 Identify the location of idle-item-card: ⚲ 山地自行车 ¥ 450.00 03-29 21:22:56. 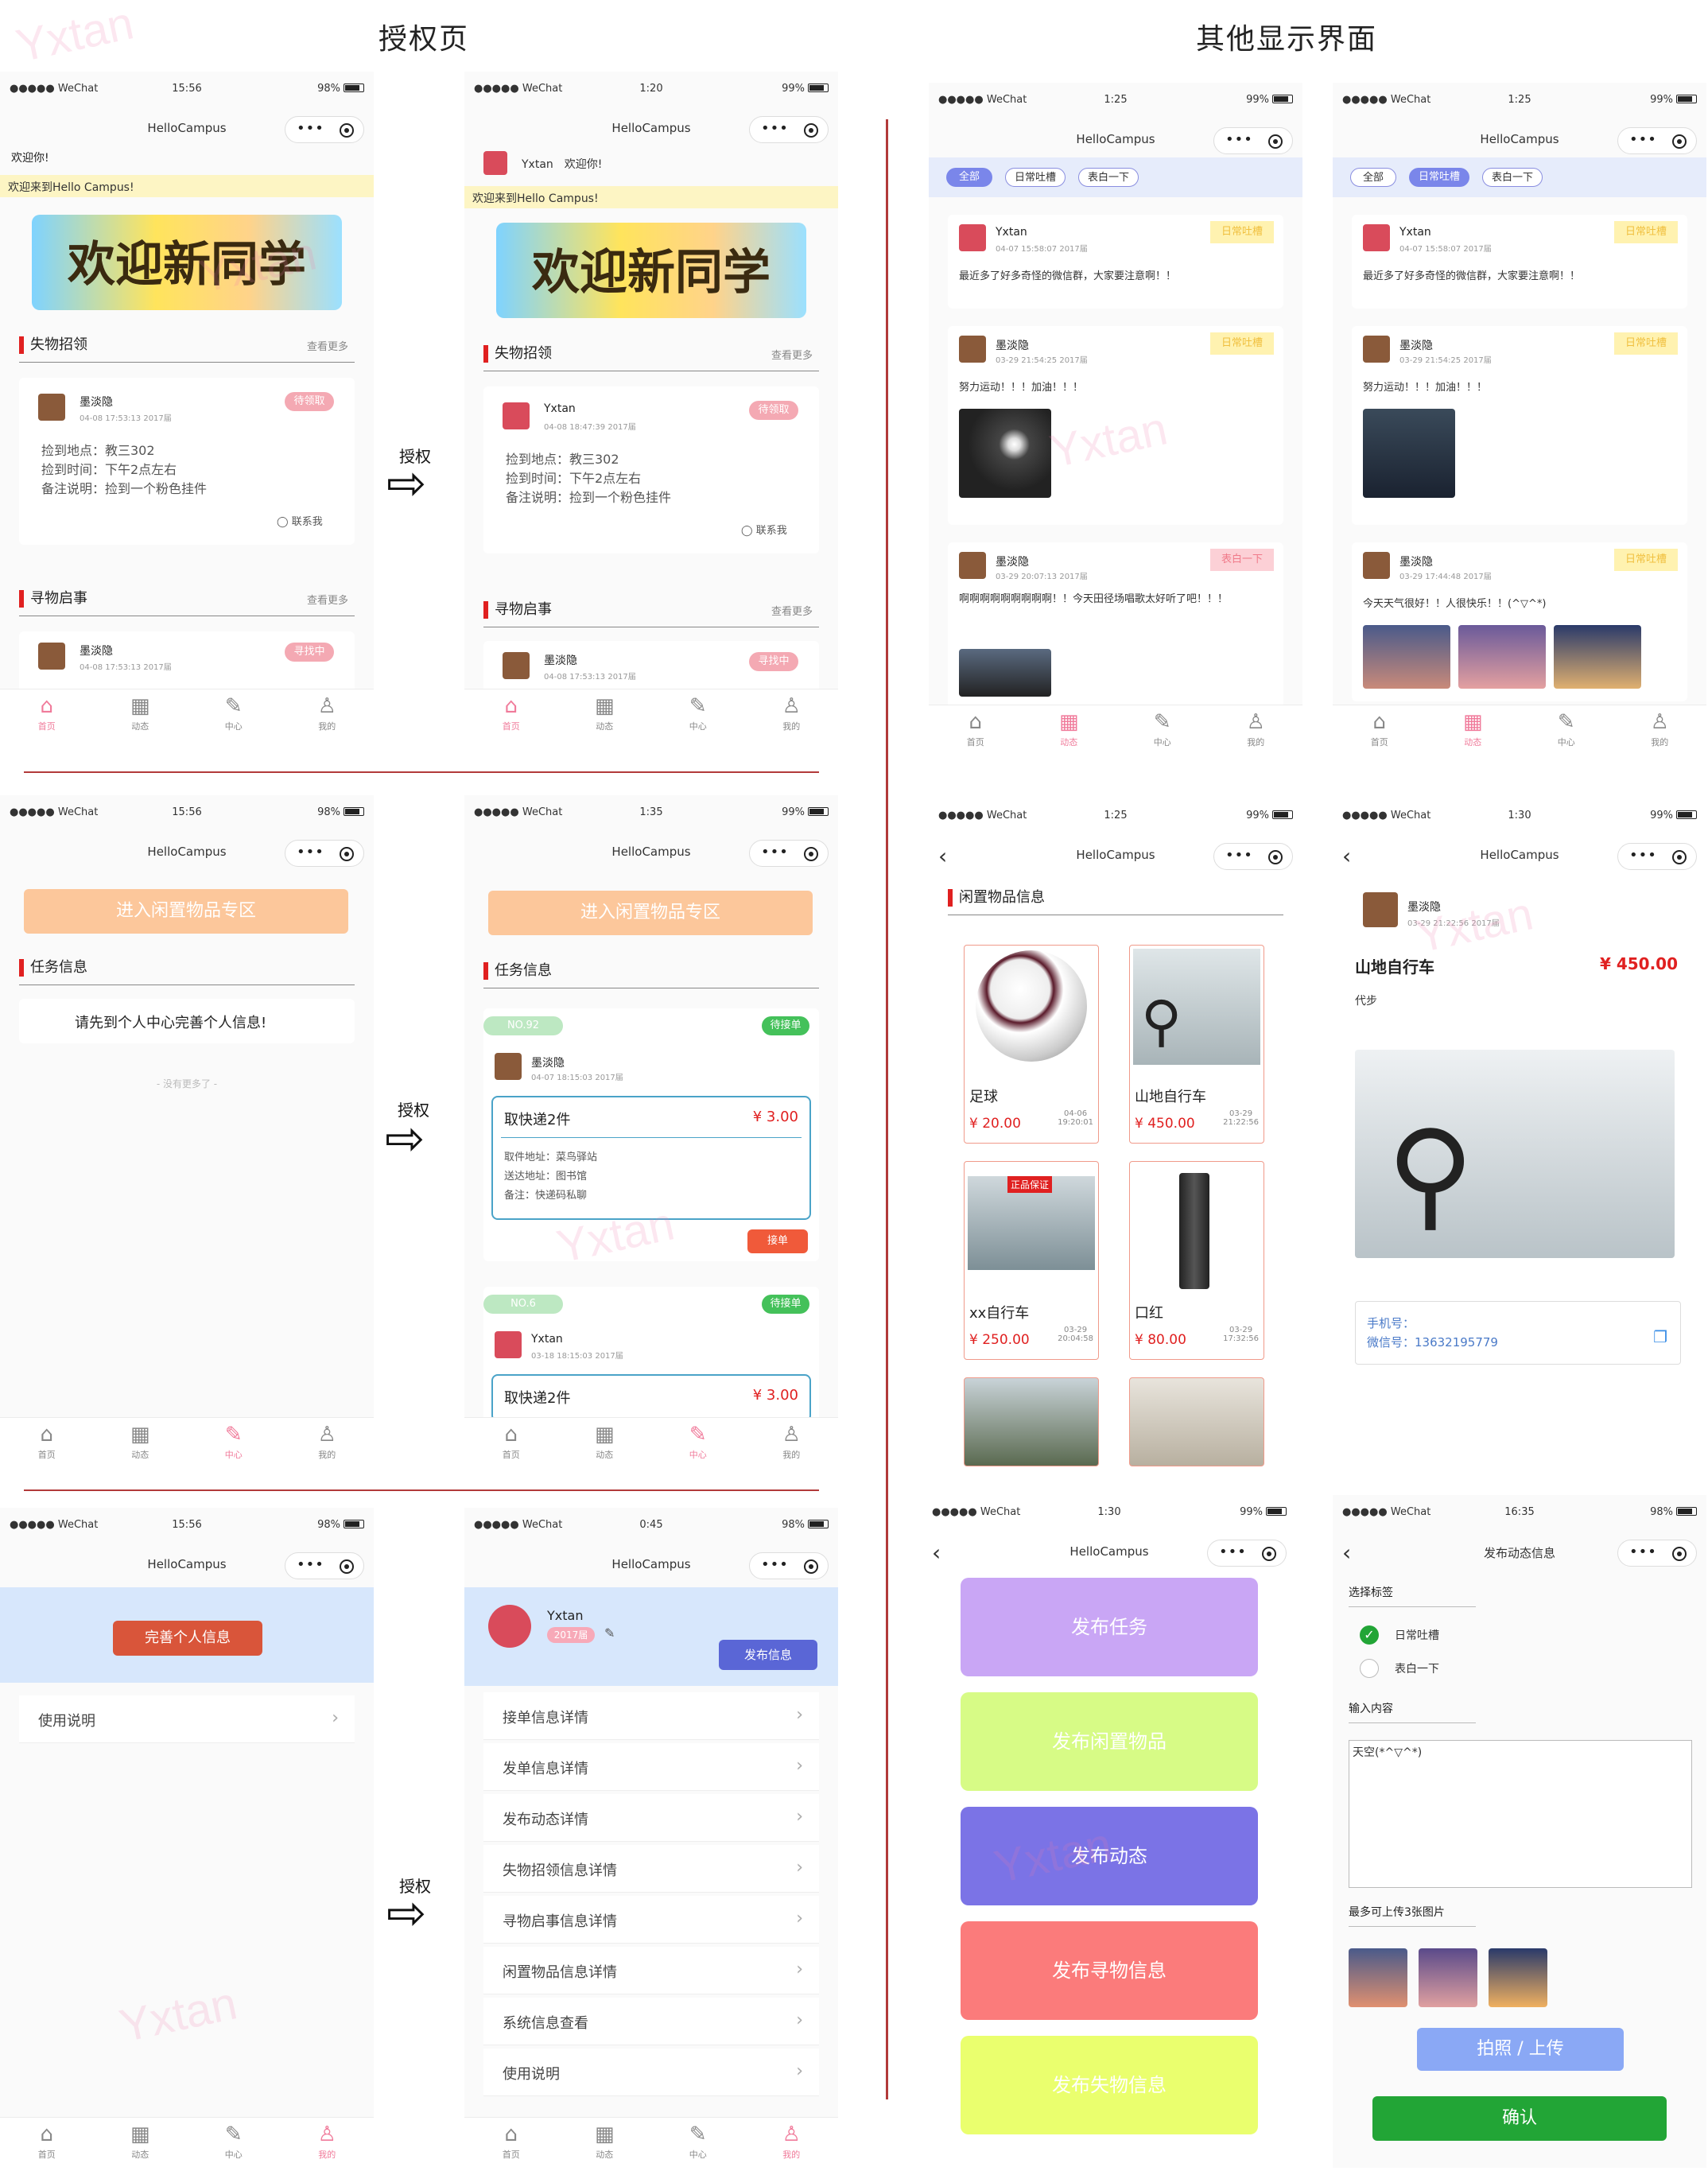
(1197, 1044).